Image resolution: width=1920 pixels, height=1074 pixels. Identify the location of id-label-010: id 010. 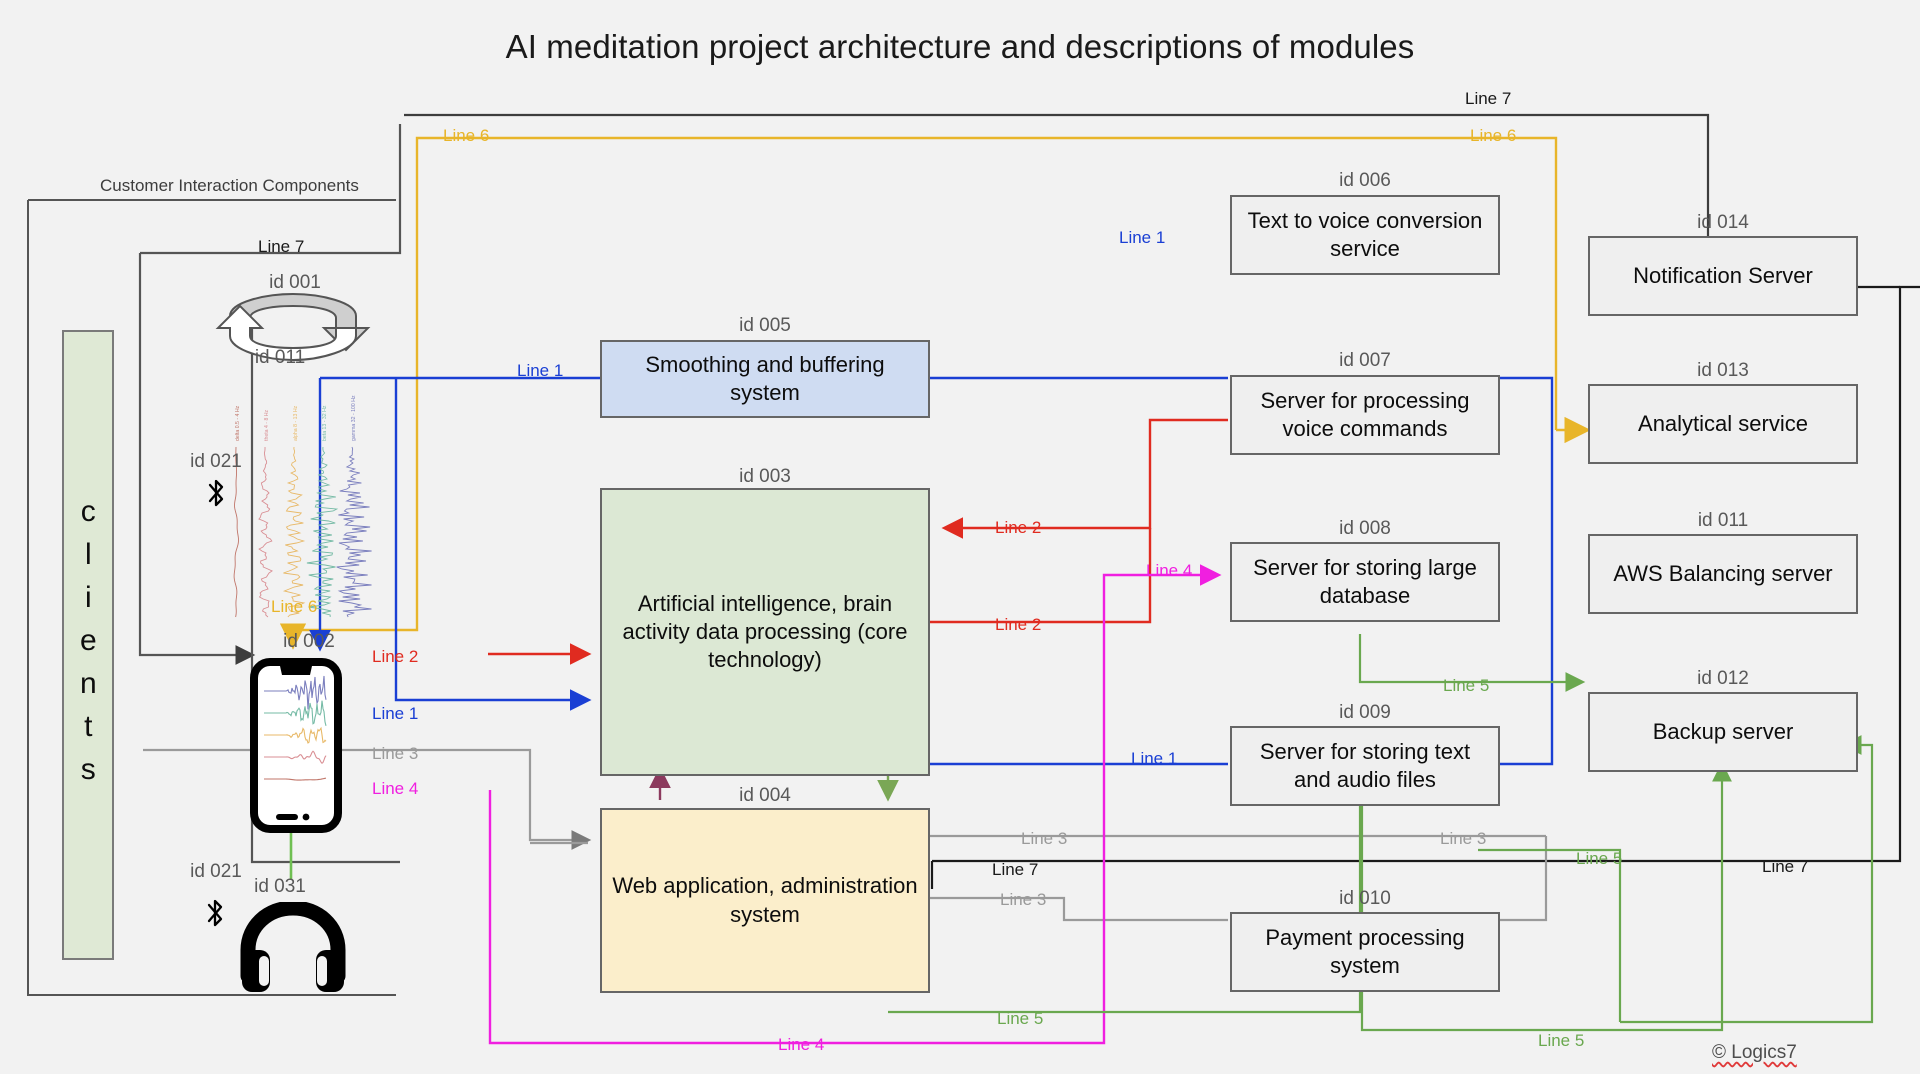
(1365, 898).